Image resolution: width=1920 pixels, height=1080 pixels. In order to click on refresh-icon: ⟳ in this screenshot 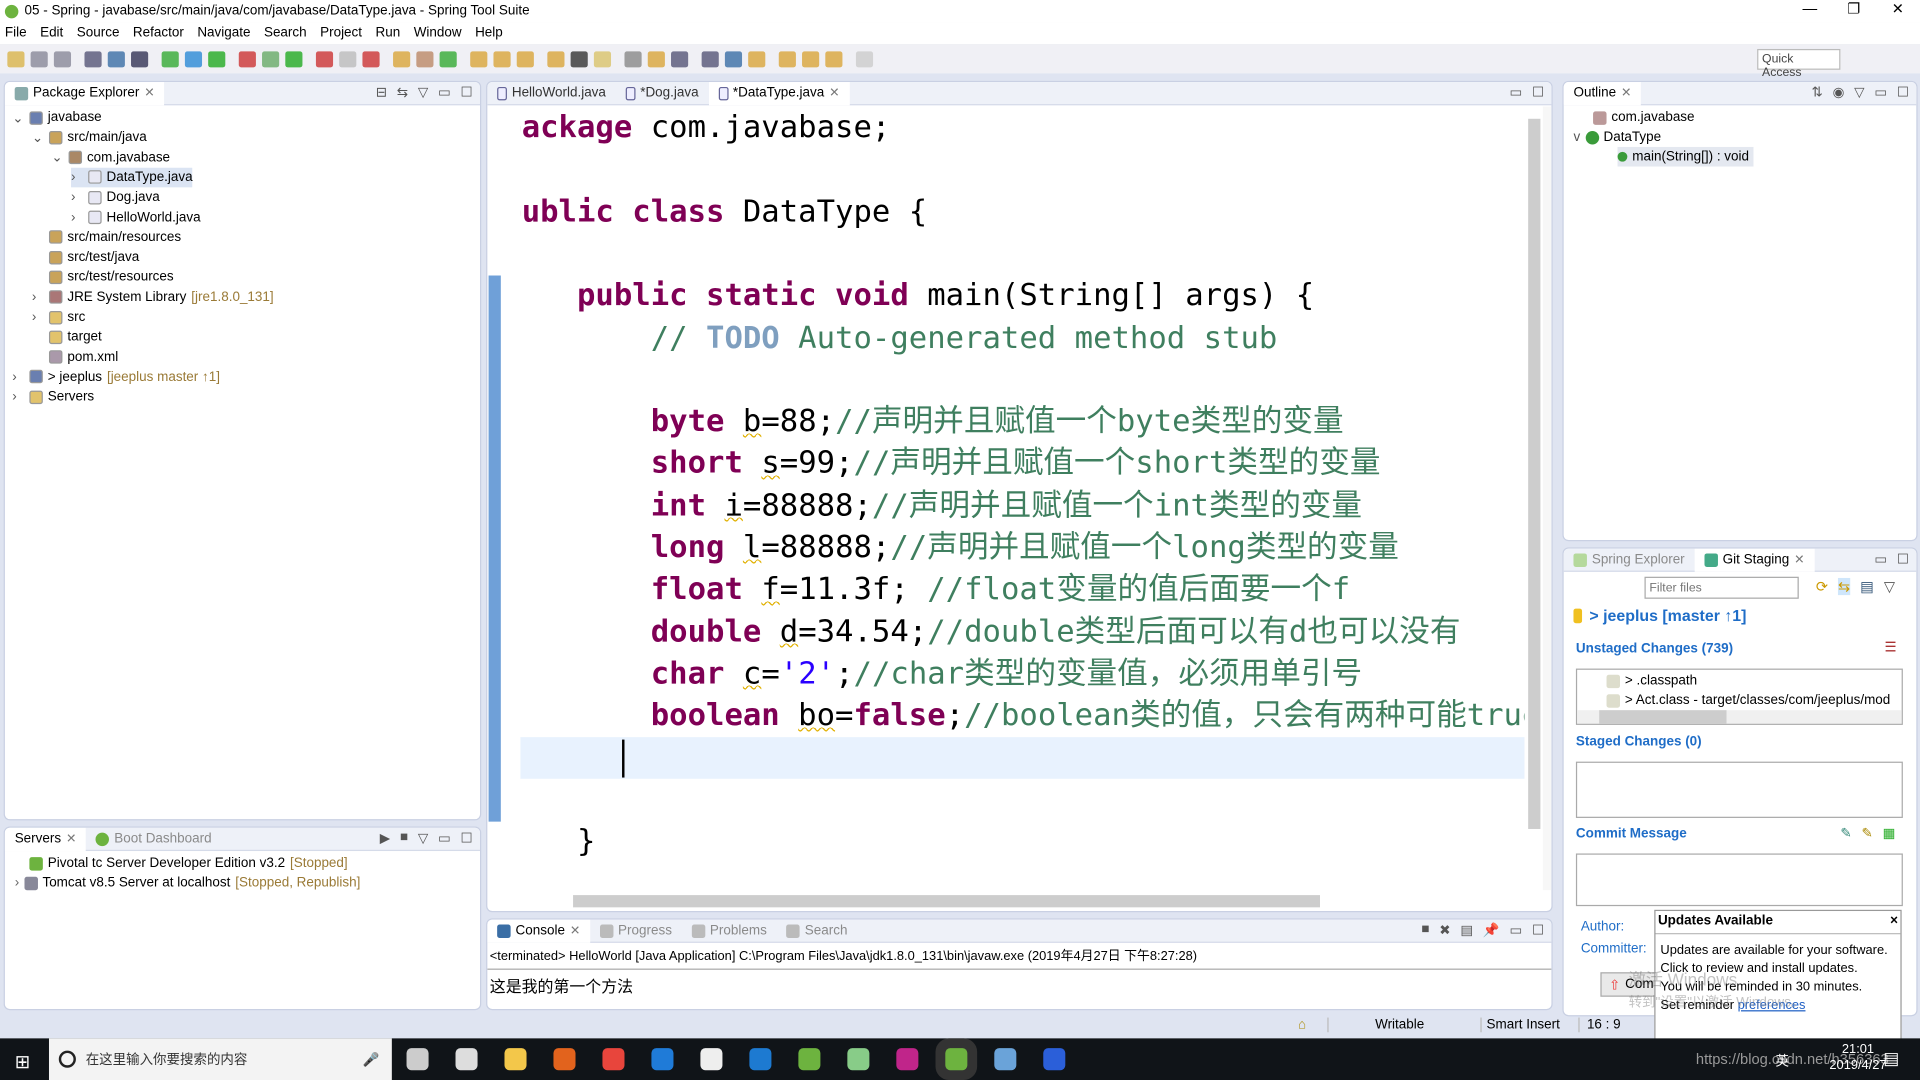, I will do `click(1822, 586)`.